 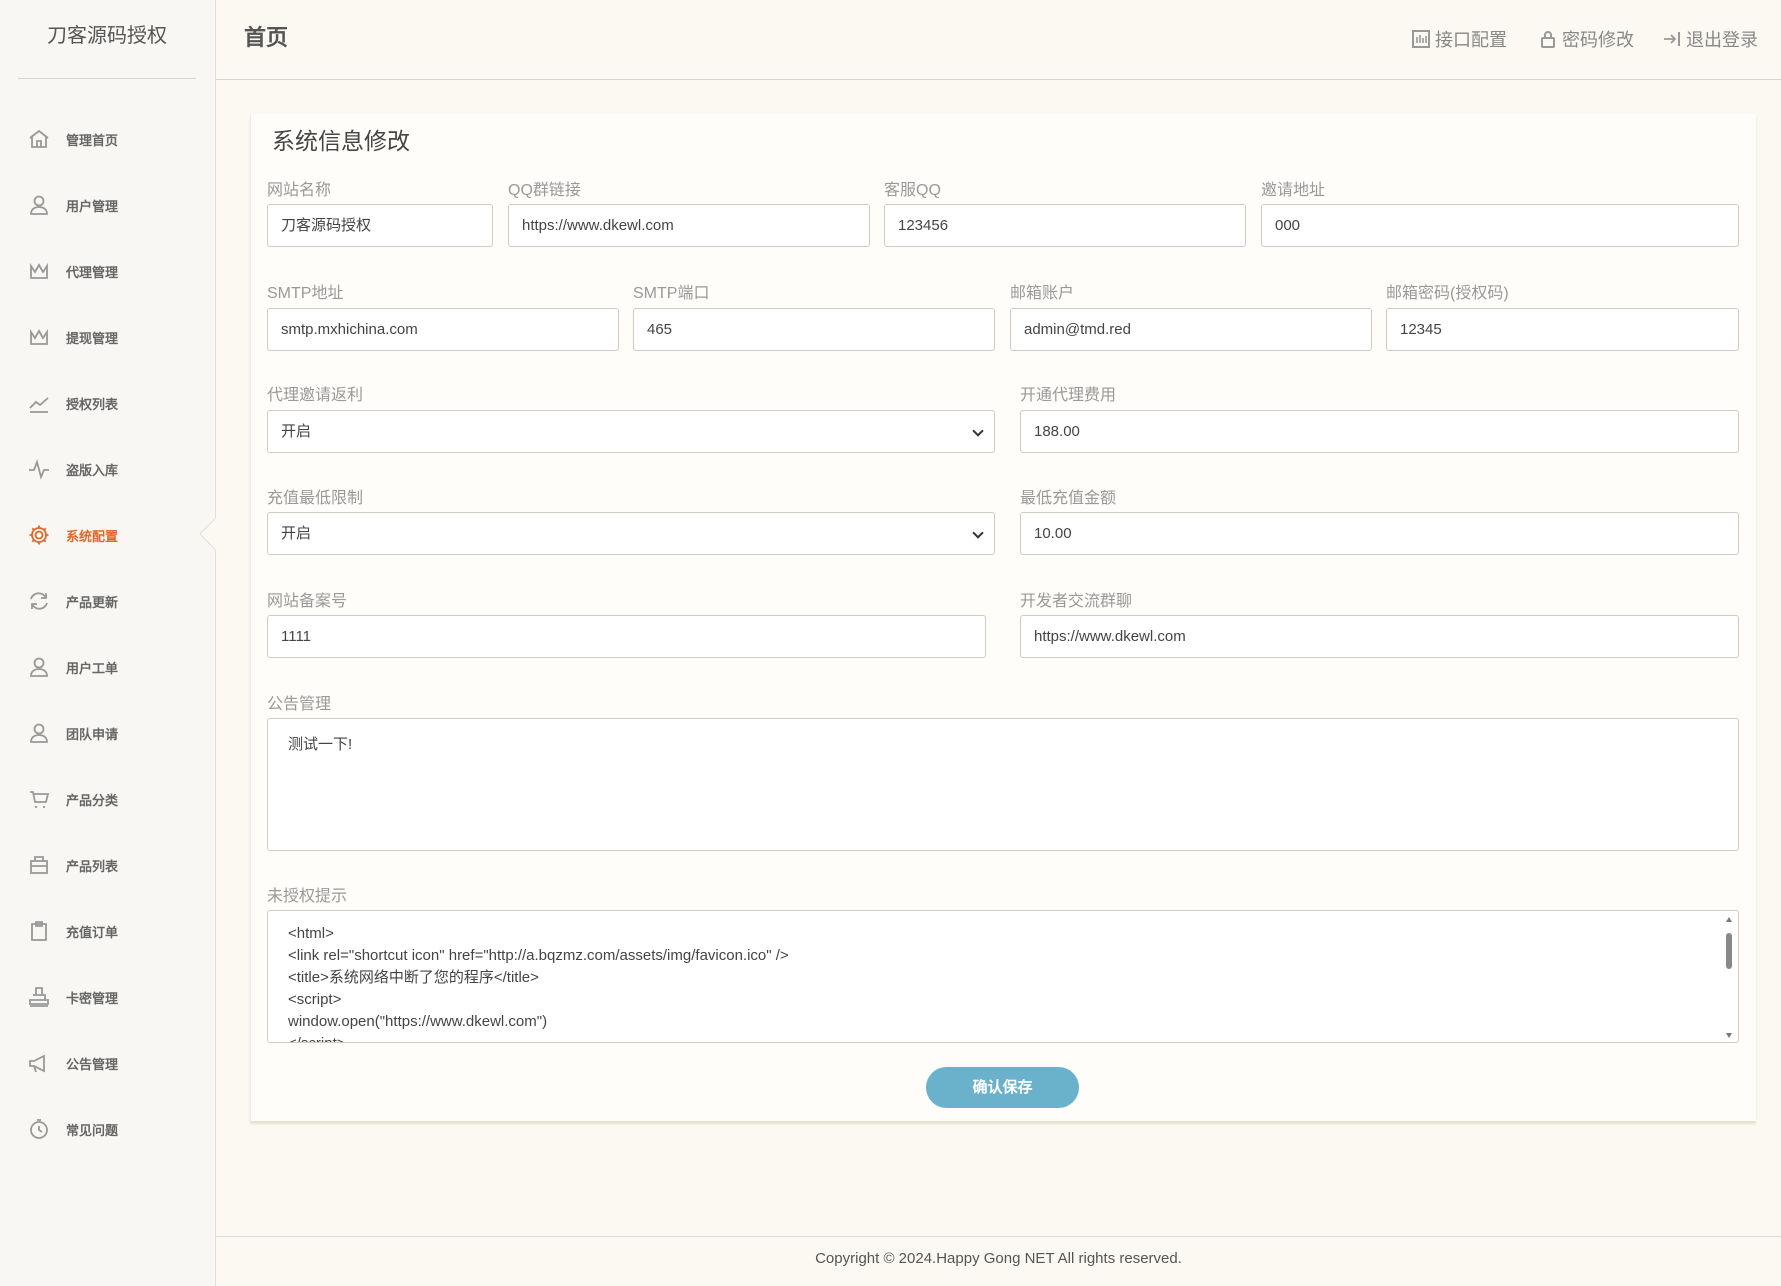 I want to click on mail-account-input: admin@tmd.red, so click(x=1191, y=329).